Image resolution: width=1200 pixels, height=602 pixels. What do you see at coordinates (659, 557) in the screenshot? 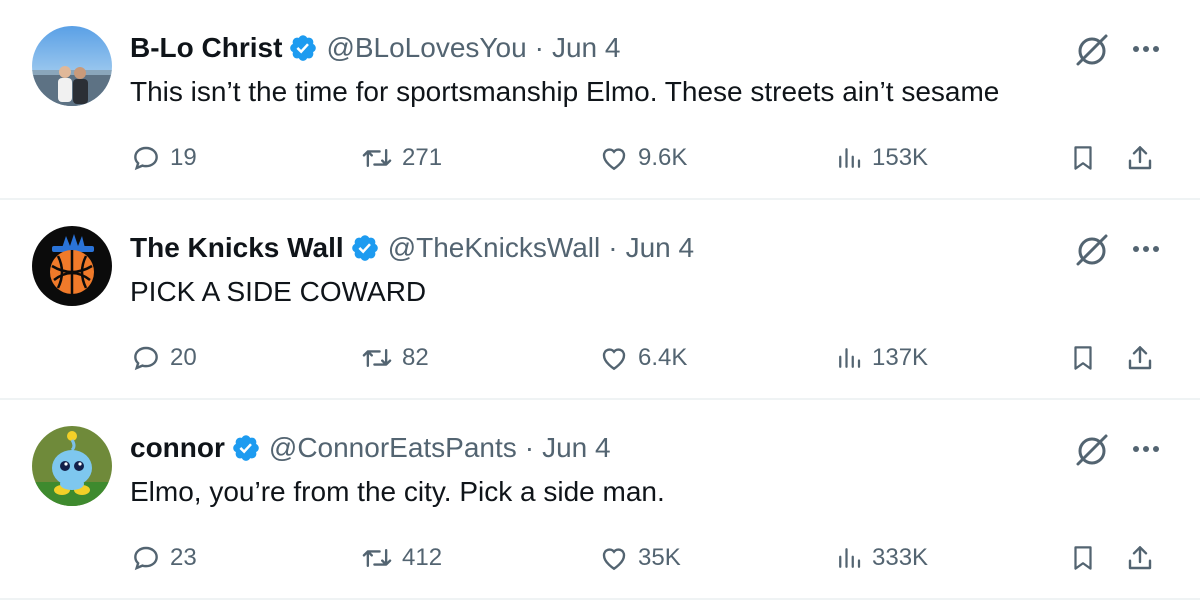
I see `like-count: 35K` at bounding box center [659, 557].